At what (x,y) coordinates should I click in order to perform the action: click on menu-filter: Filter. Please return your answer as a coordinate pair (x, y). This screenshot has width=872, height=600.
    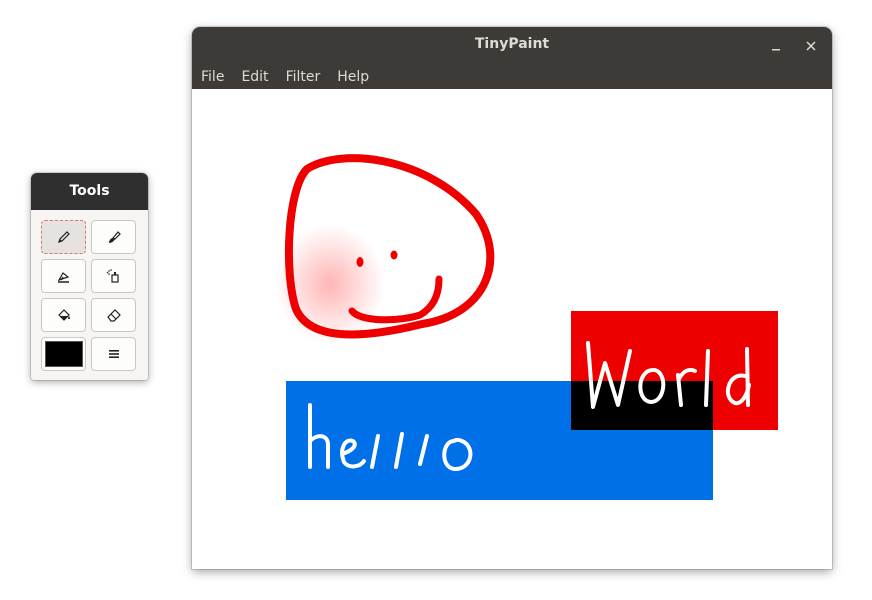
    Looking at the image, I should click on (303, 78).